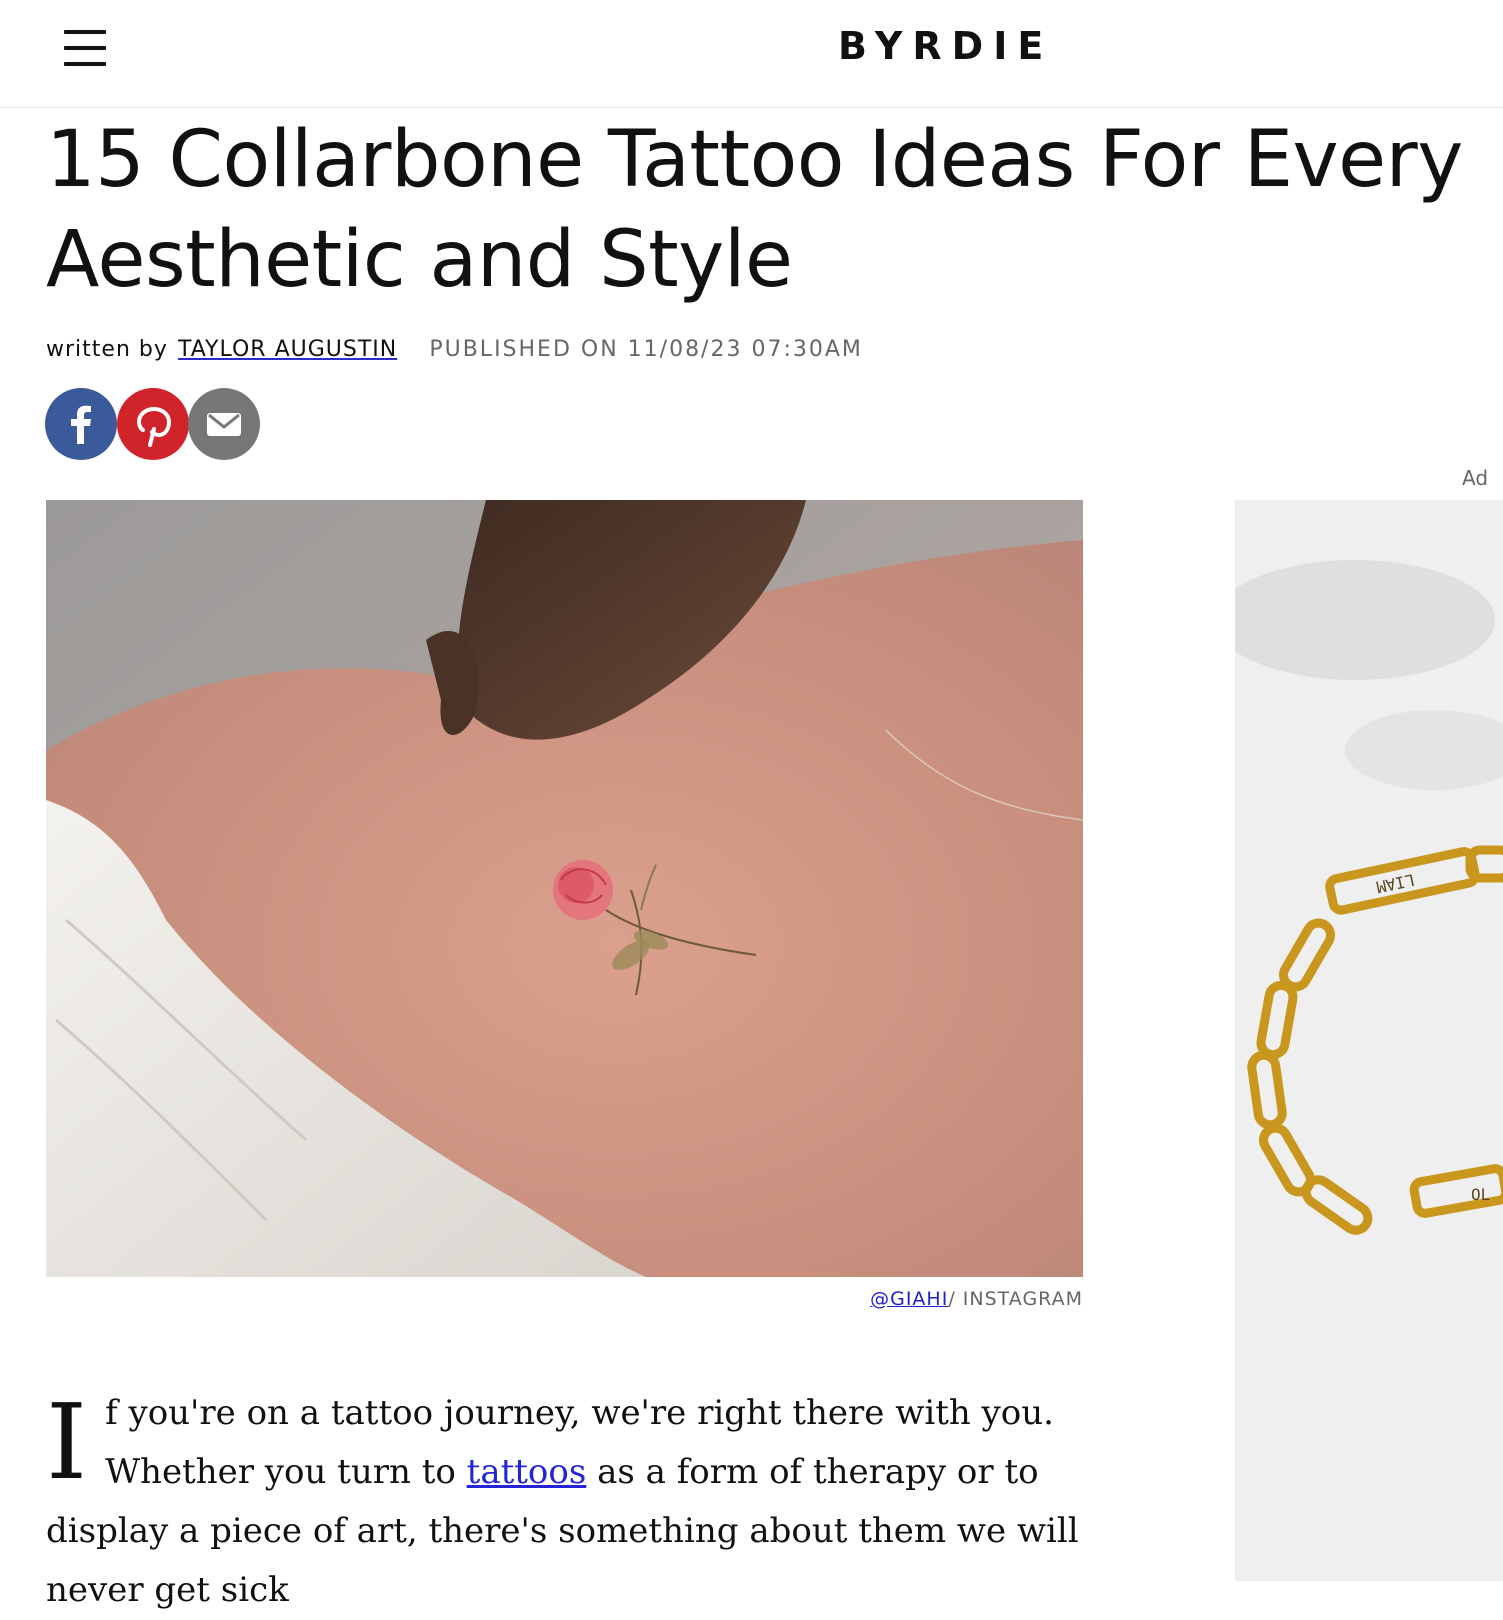 The image size is (1503, 1620). What do you see at coordinates (67, 1442) in the screenshot?
I see `drop-cap: I` at bounding box center [67, 1442].